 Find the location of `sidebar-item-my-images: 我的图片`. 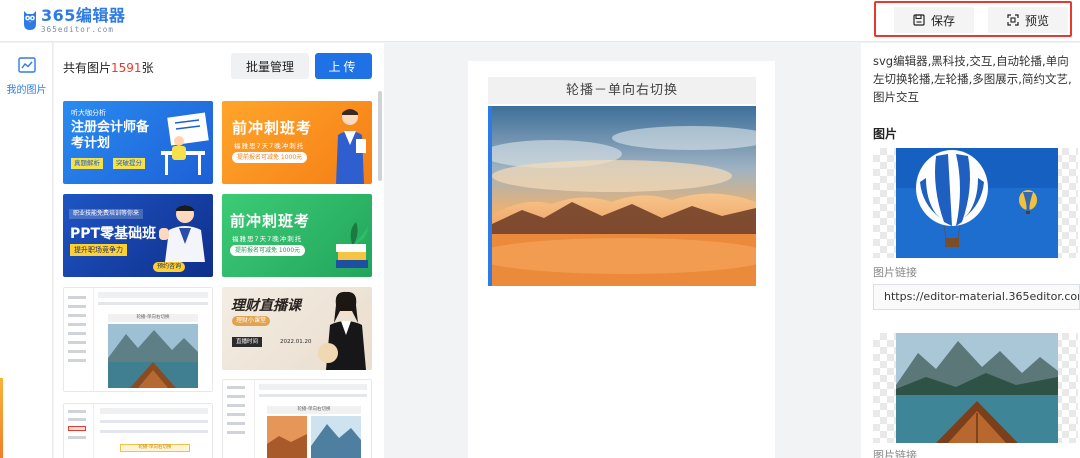

sidebar-item-my-images: 我的图片 is located at coordinates (26, 76).